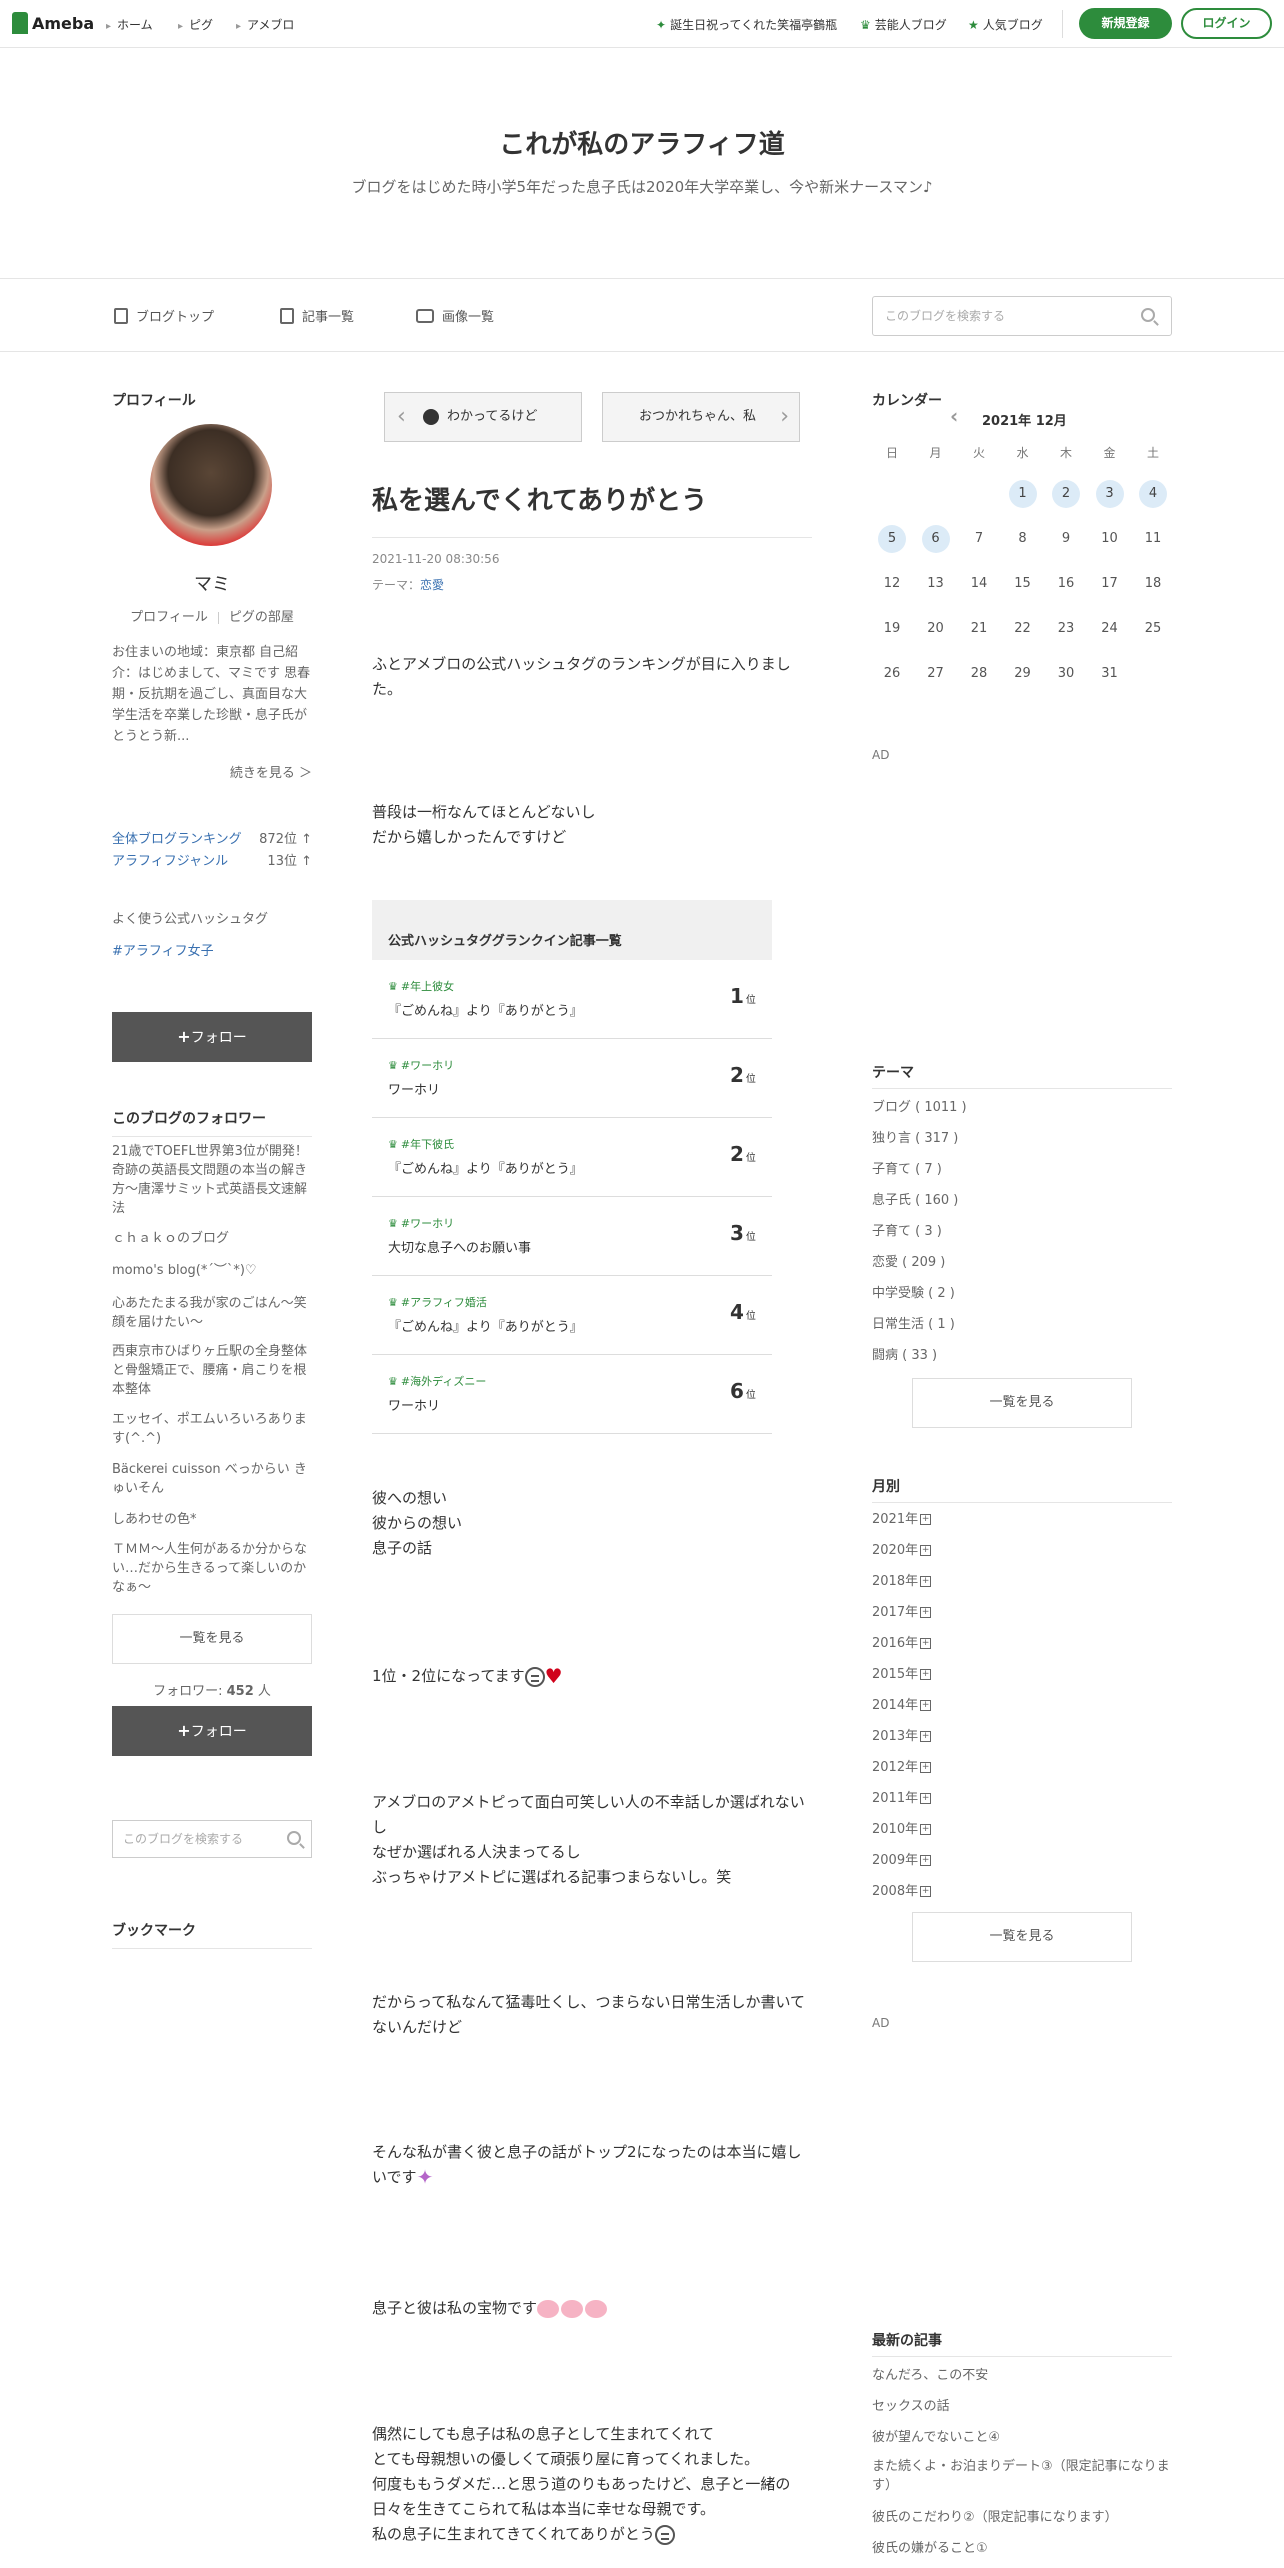 The image size is (1284, 2568). I want to click on calendar-day: 5, so click(892, 539).